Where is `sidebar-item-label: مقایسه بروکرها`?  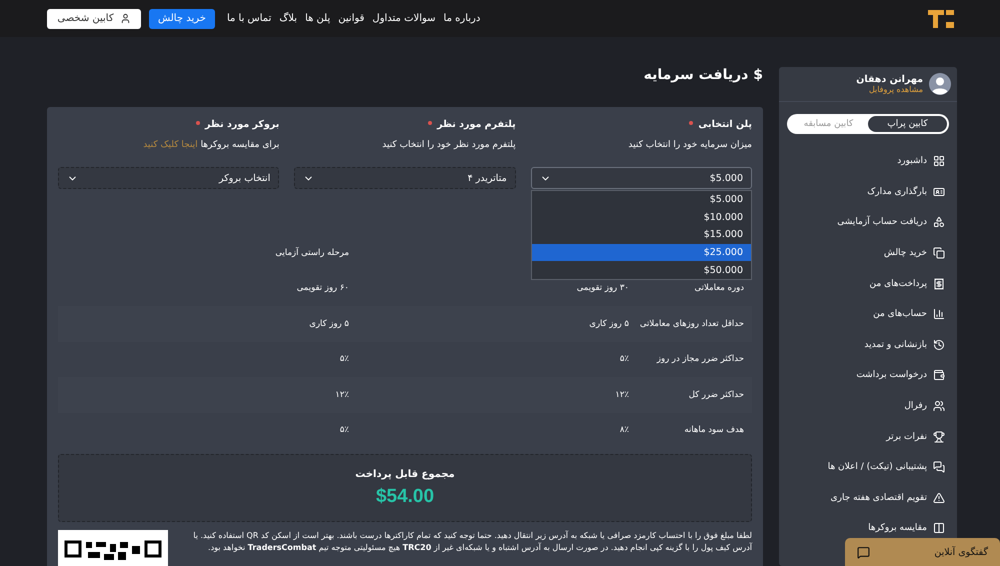
sidebar-item-label: مقایسه بروکرها is located at coordinates (897, 528).